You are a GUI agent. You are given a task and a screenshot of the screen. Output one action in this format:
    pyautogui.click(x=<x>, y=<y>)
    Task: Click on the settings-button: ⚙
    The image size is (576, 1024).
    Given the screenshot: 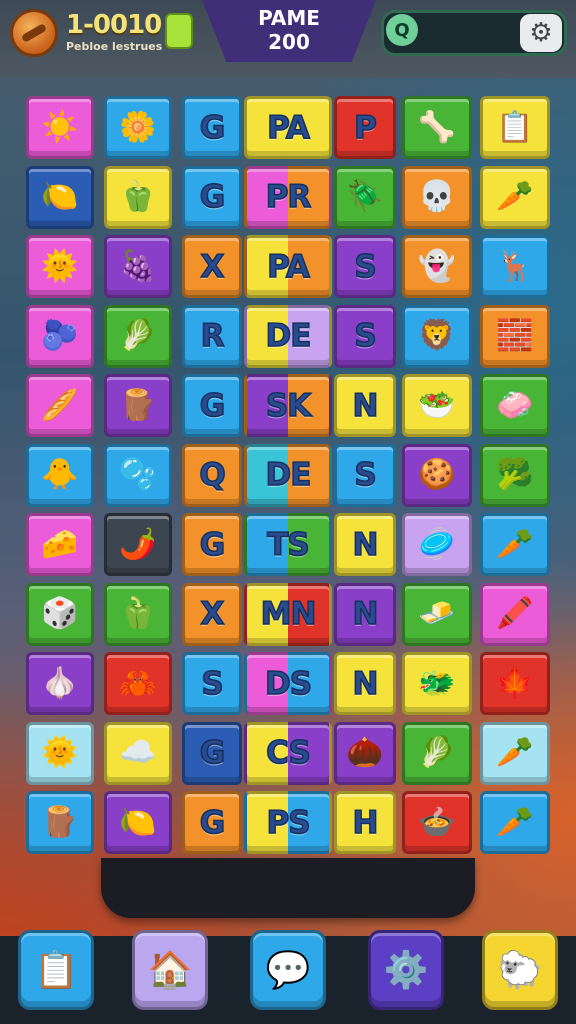 What is the action you would take?
    pyautogui.click(x=541, y=33)
    